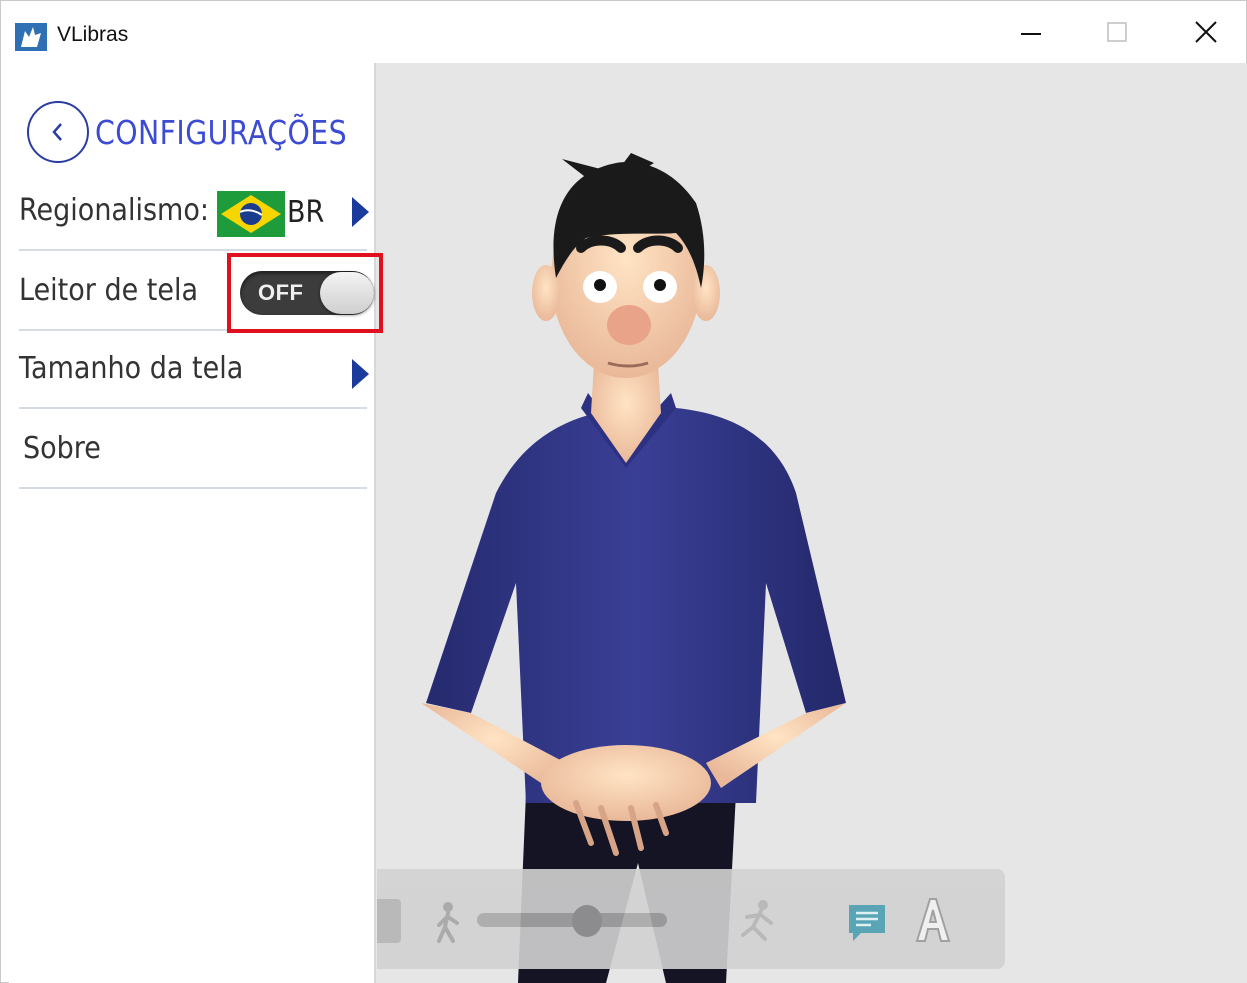  I want to click on back-button, so click(58, 132).